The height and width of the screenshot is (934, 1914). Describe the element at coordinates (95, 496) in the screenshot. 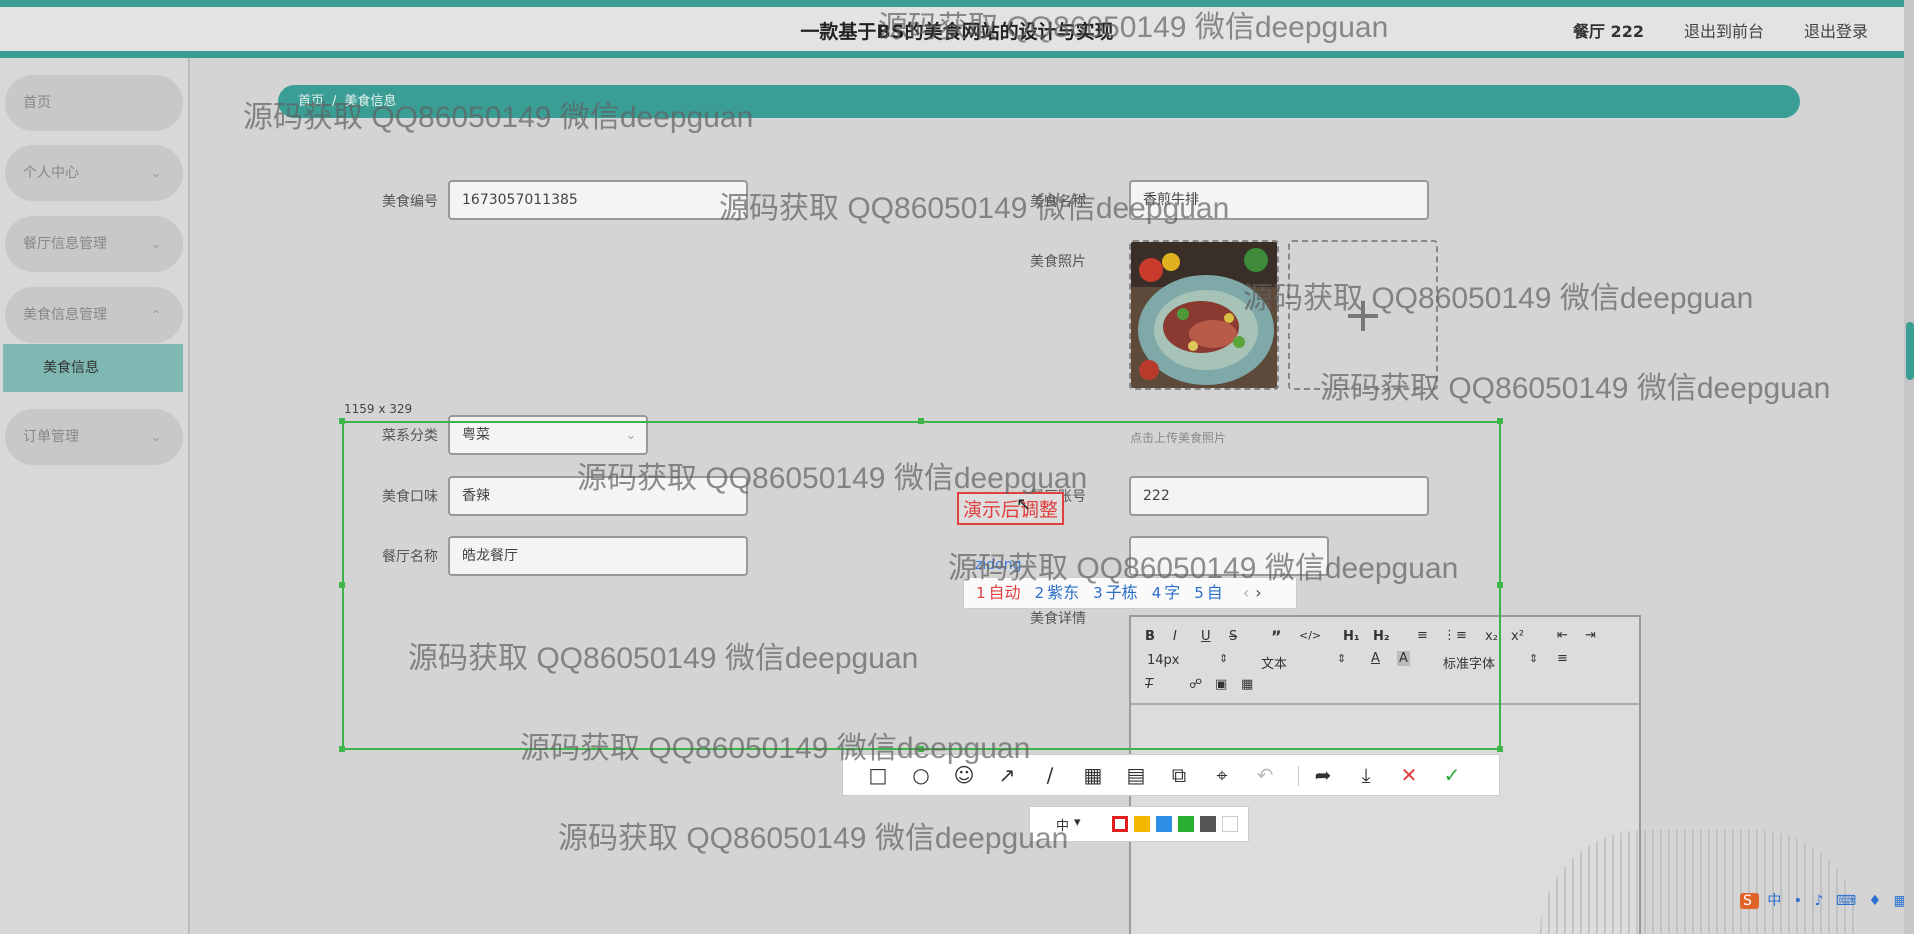

I see `sidebar: 首页 个人中心 ⌄ 餐厅信息管理 ⌄ 美食信息管理 ⌃ 美食信息 订单管理 ⌄` at that location.